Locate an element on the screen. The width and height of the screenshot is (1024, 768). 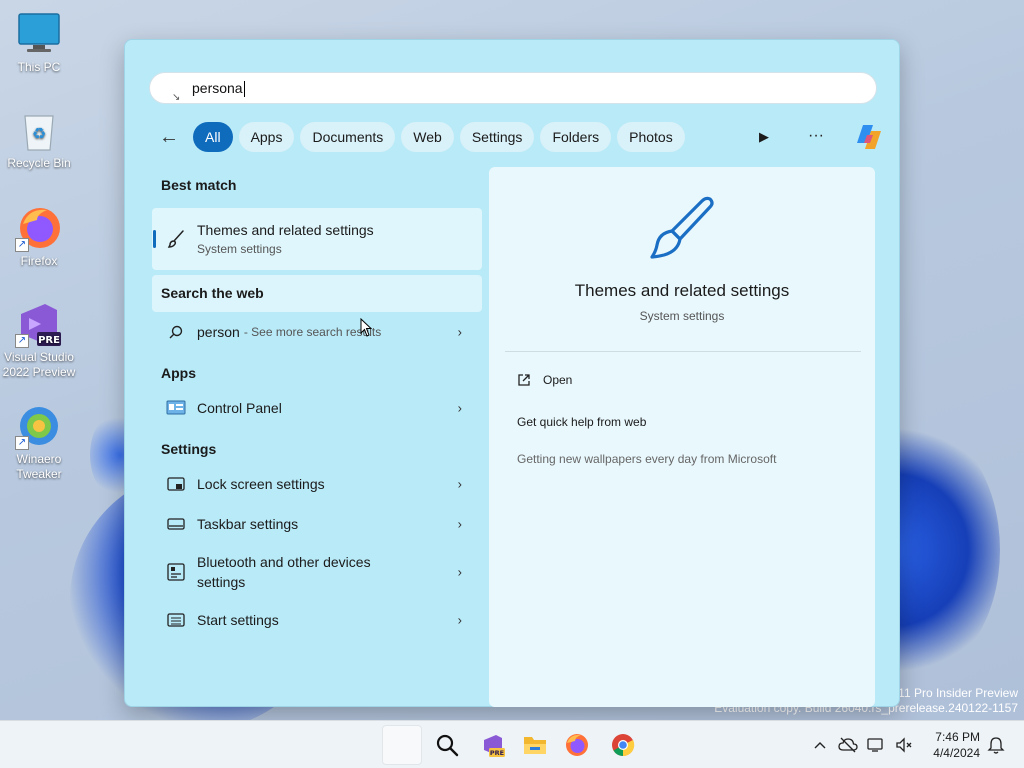
chrome-icon is located at coordinates (623, 745).